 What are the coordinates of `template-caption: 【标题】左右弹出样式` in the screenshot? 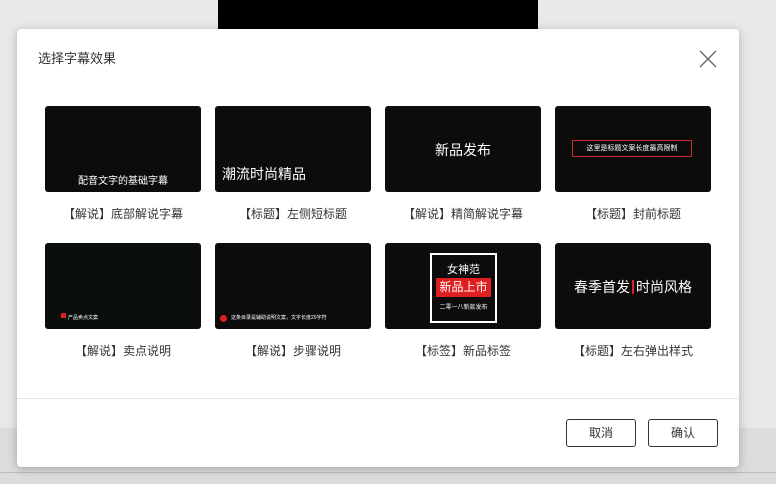 It's located at (632, 351).